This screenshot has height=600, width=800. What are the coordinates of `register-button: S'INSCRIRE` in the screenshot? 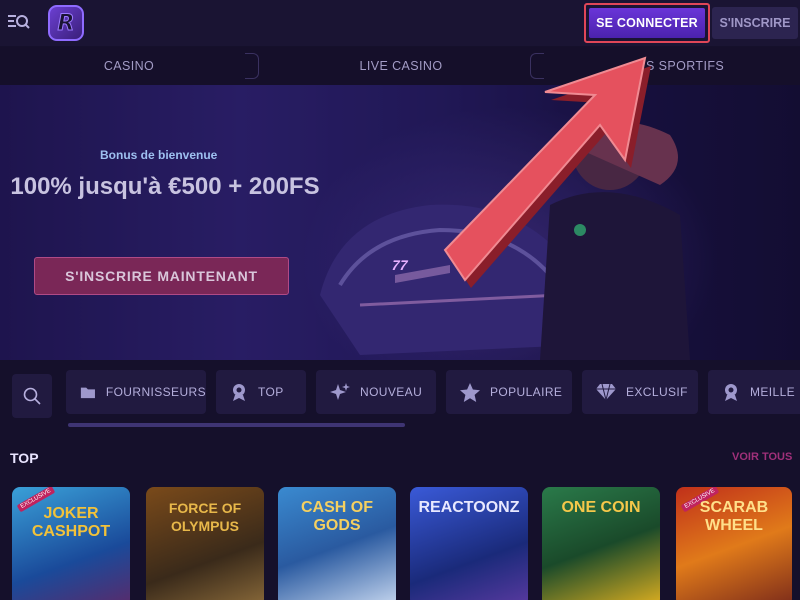 It's located at (755, 23).